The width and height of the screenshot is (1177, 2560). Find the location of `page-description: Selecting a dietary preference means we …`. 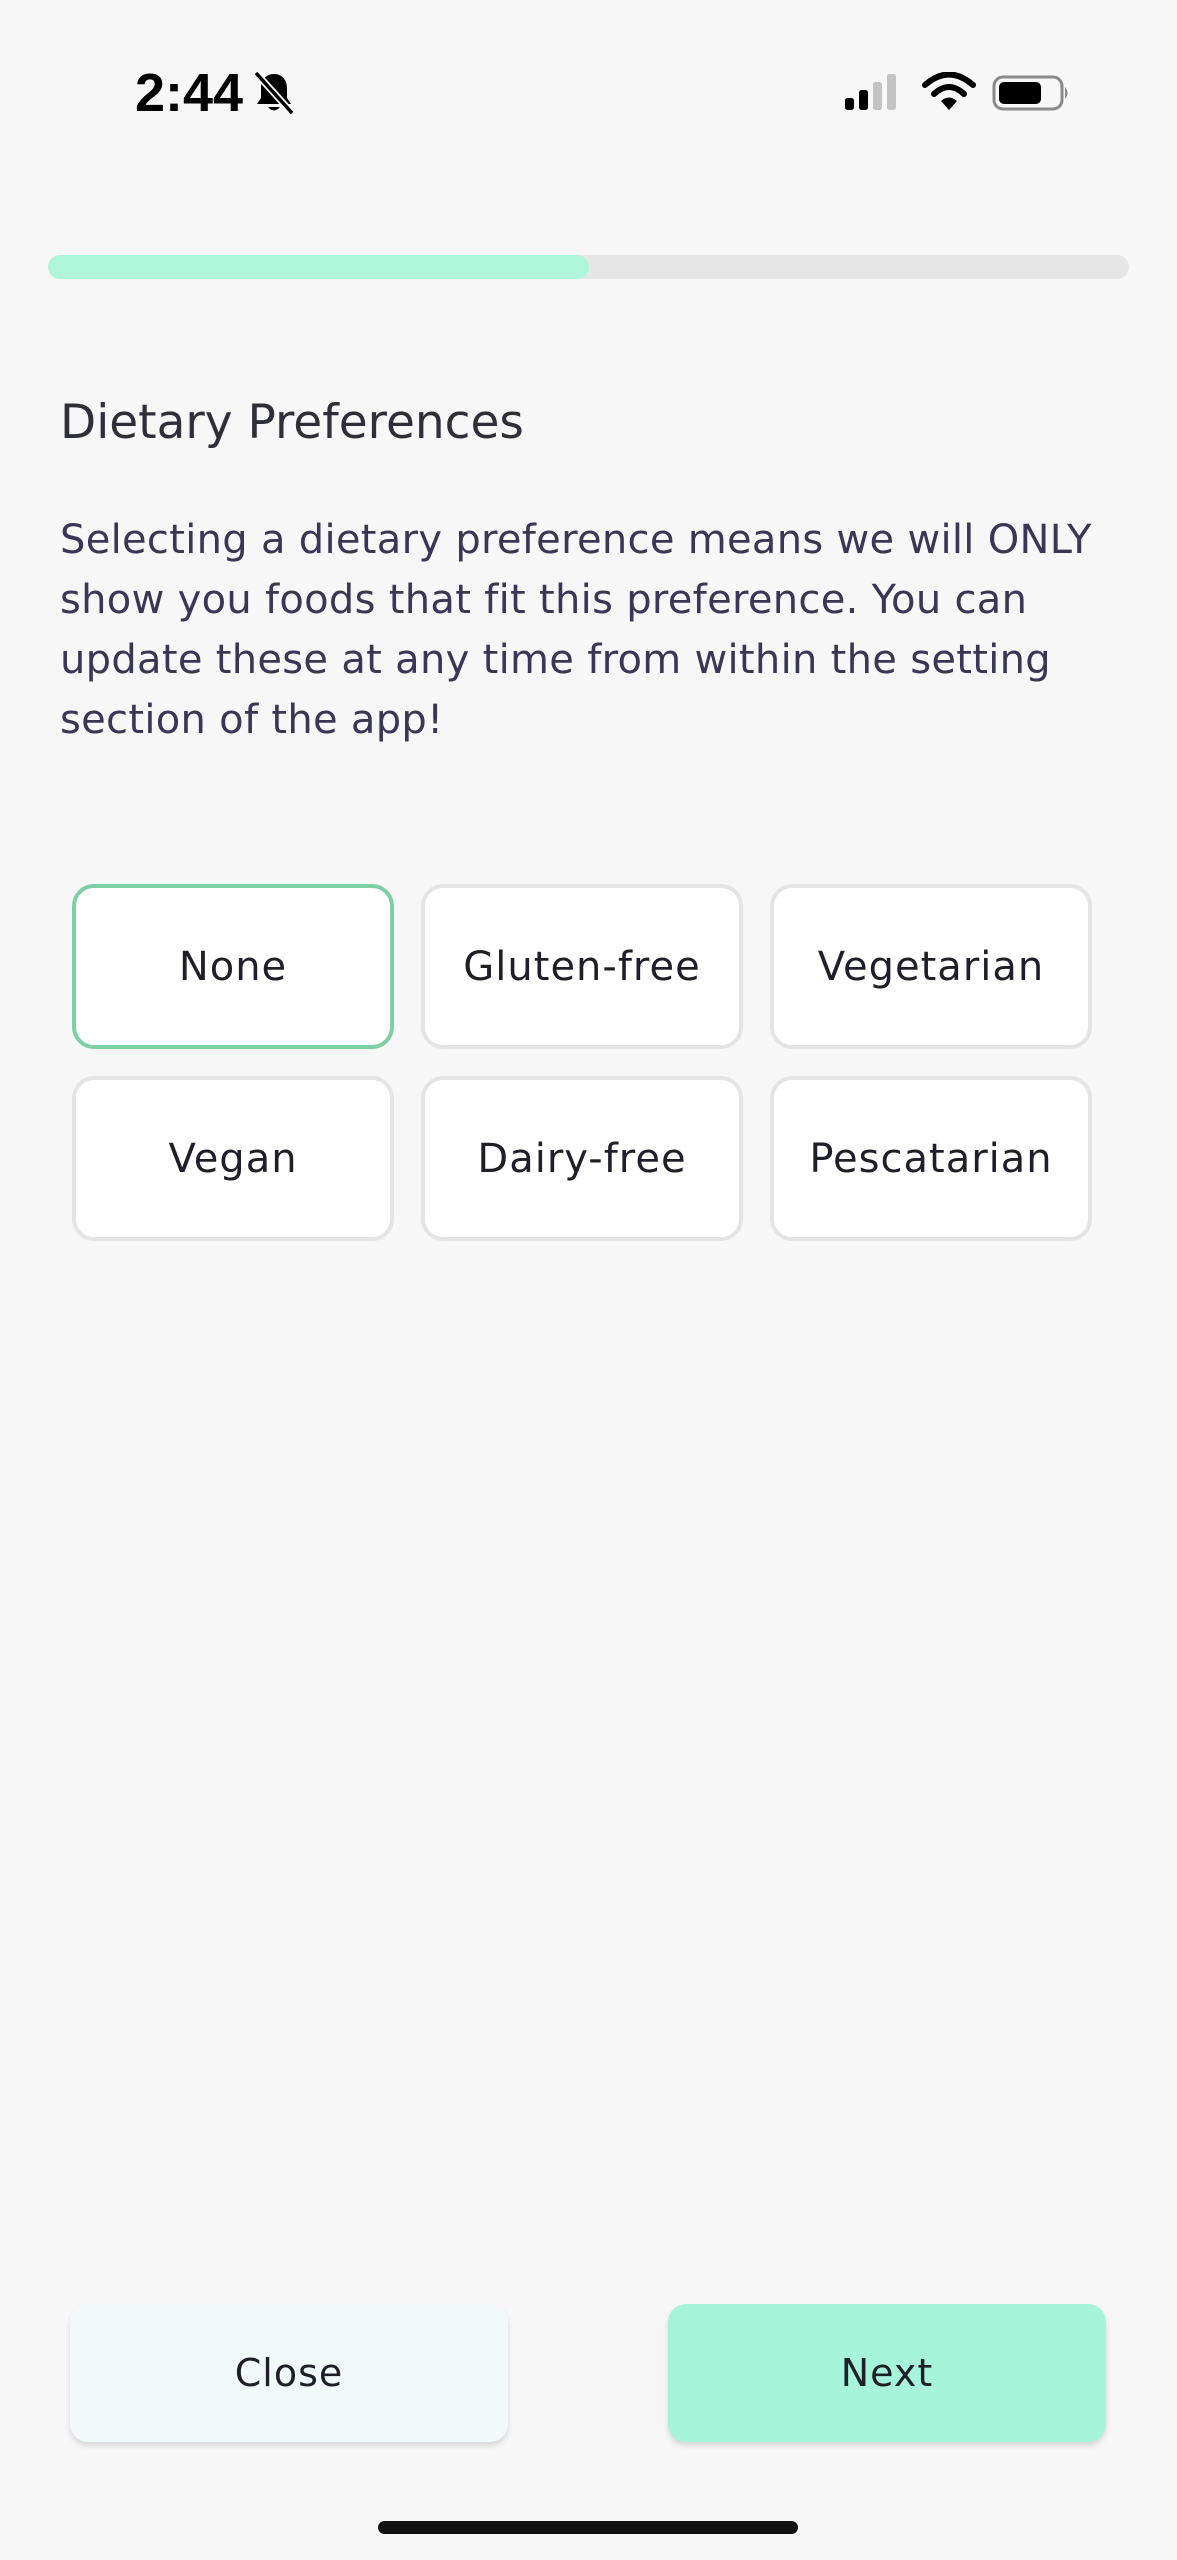

page-description: Selecting a dietary preference means we … is located at coordinates (576, 630).